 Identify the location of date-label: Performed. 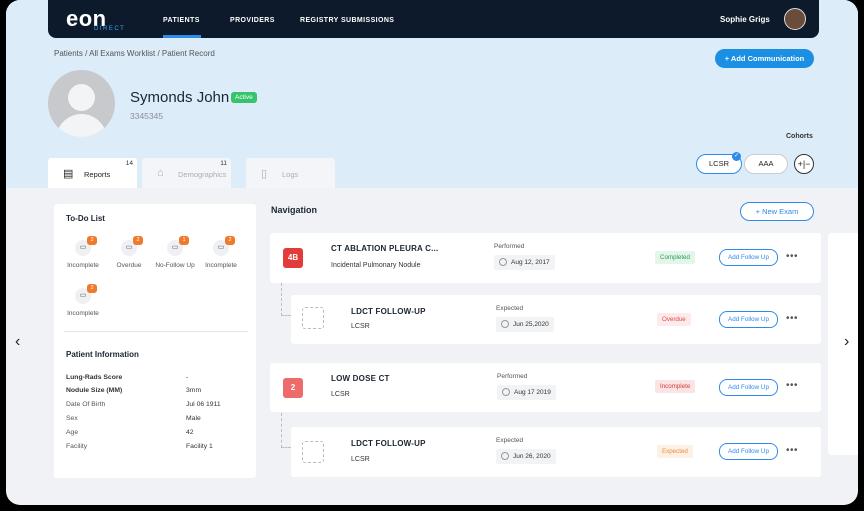
(509, 246).